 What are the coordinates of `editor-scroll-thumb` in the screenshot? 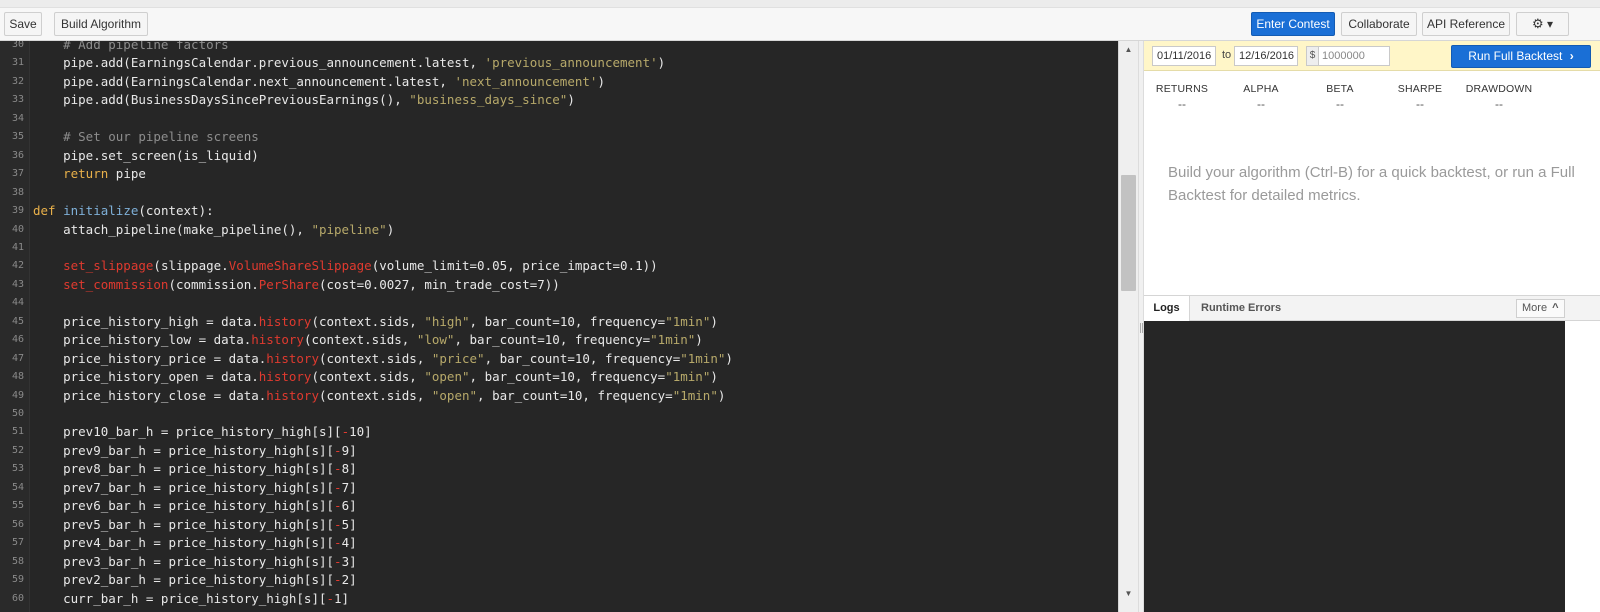 It's located at (1128, 233).